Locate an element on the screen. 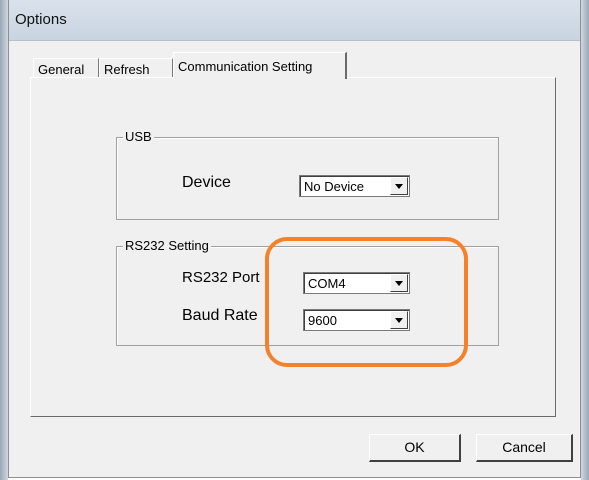 Image resolution: width=589 pixels, height=480 pixels. baud-rate-dropdown: 9600 is located at coordinates (356, 320).